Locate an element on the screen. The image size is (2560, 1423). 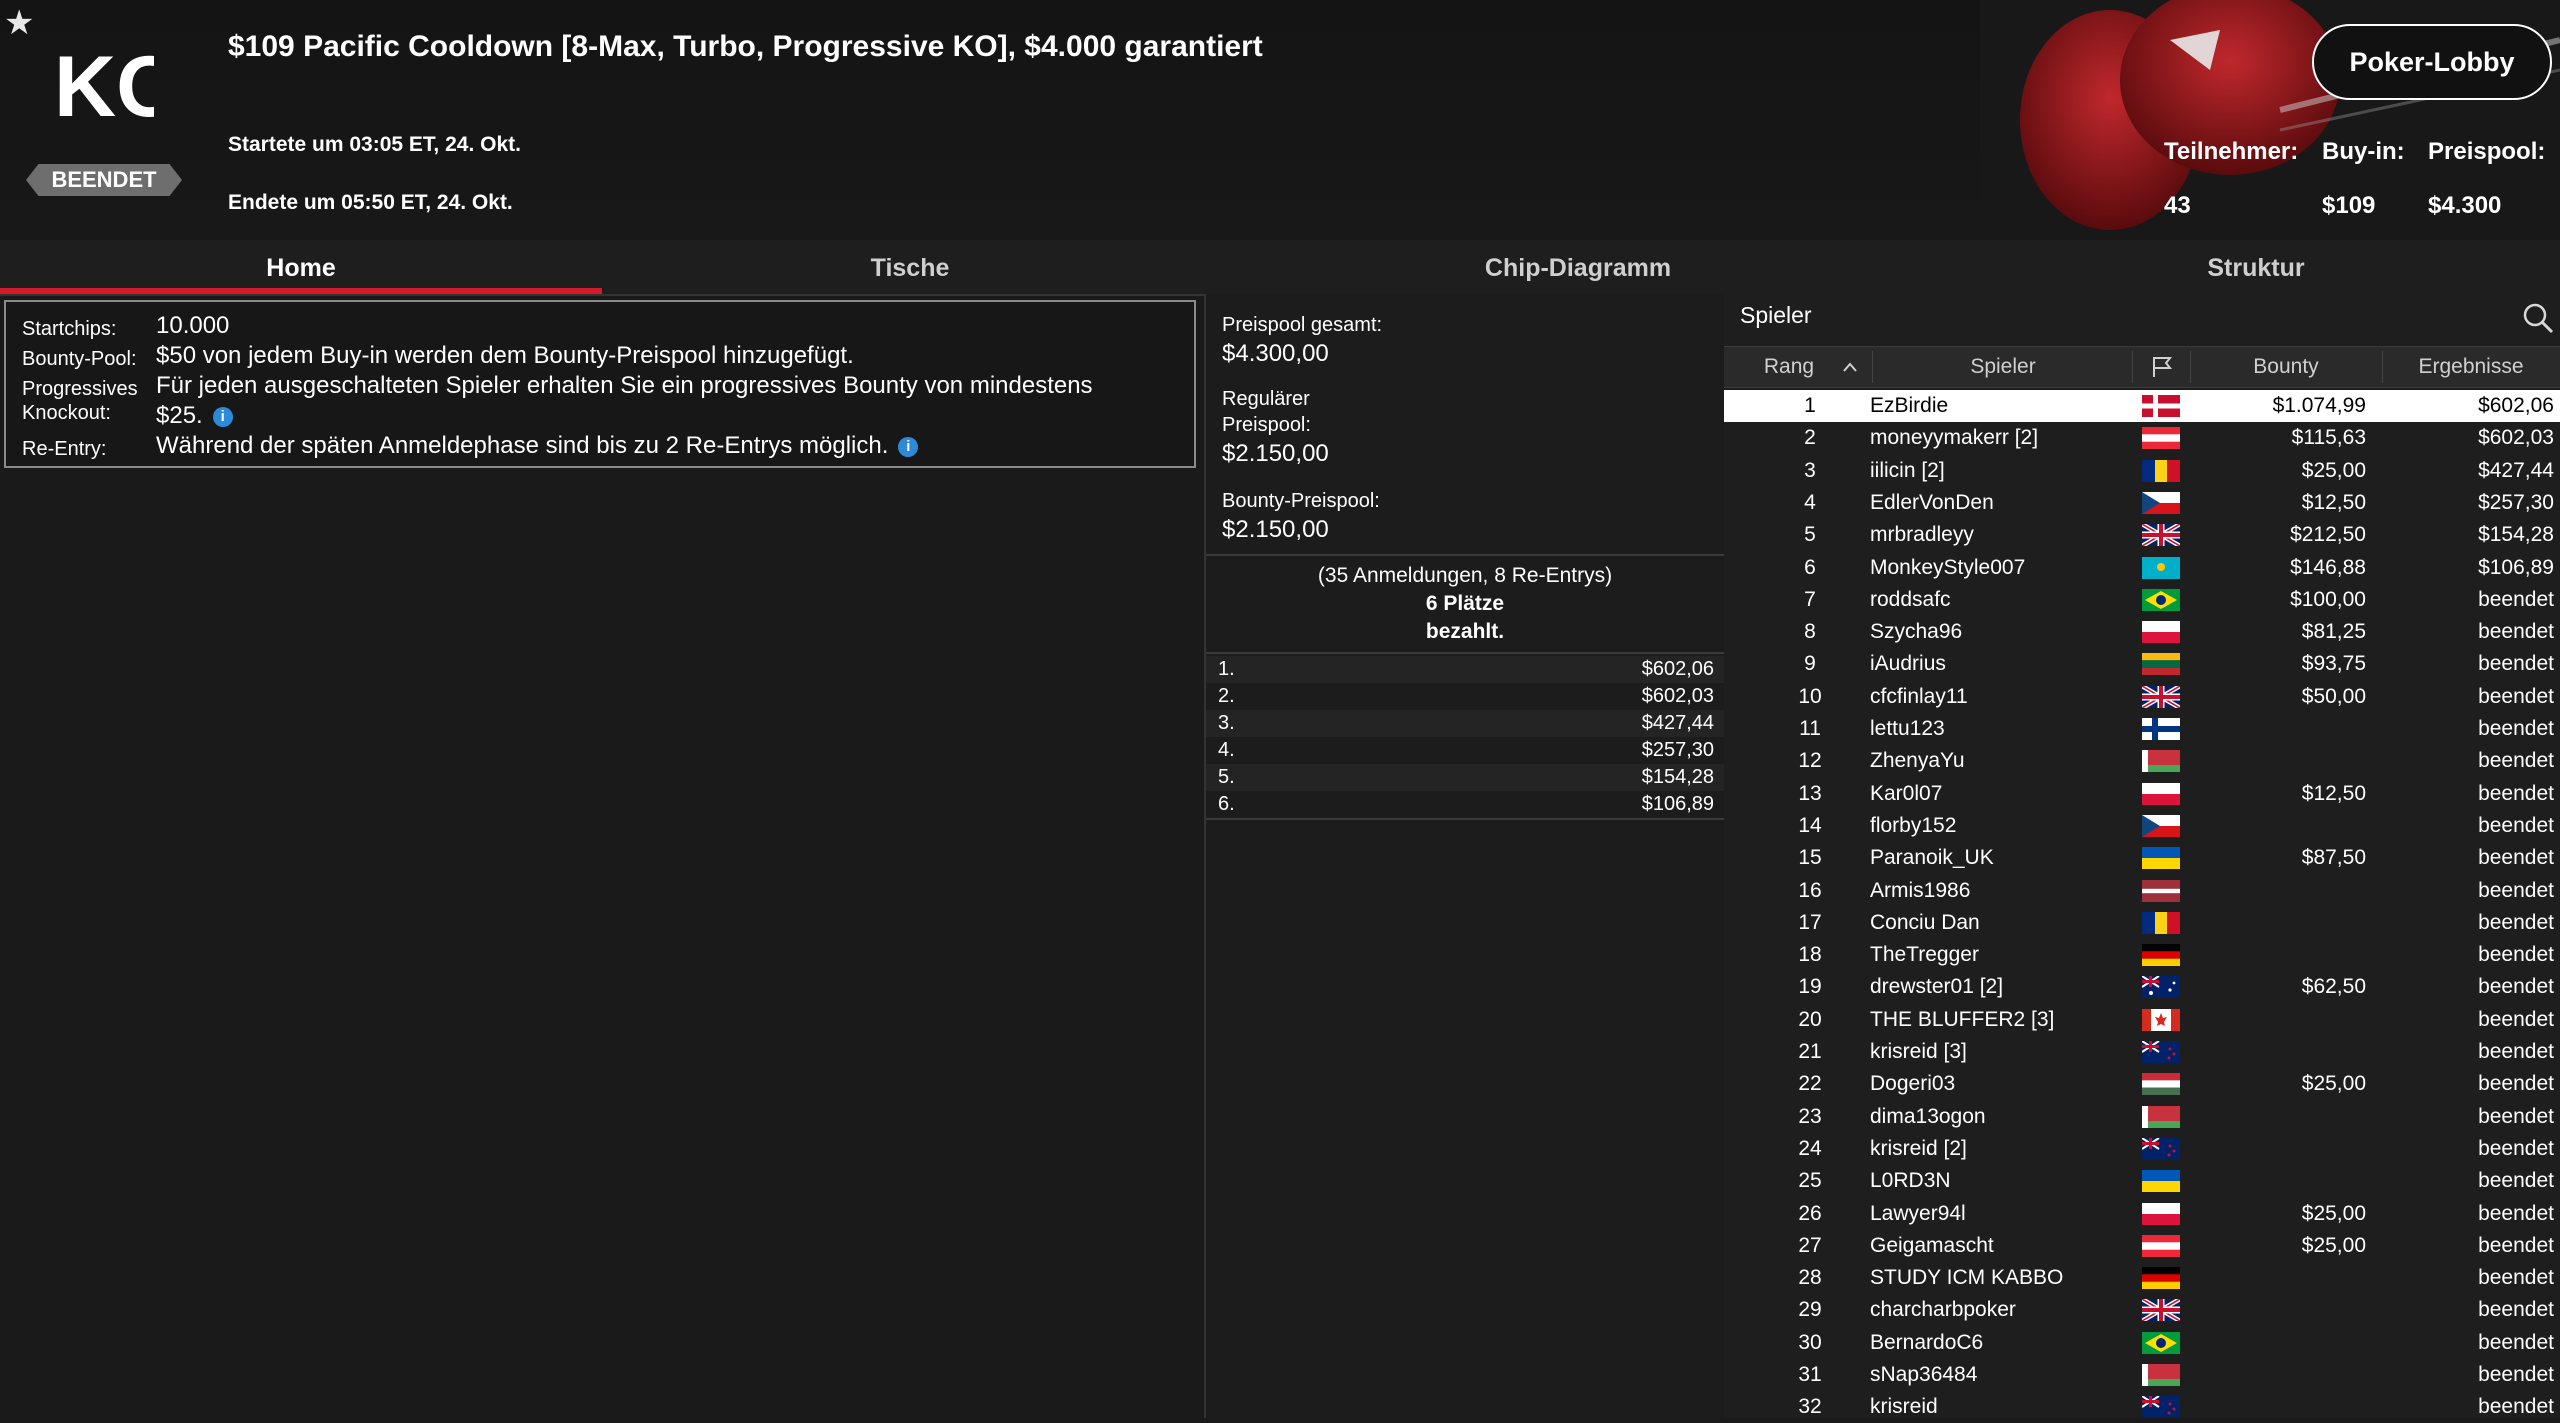
player-bounty: $12,50 is located at coordinates (2333, 502).